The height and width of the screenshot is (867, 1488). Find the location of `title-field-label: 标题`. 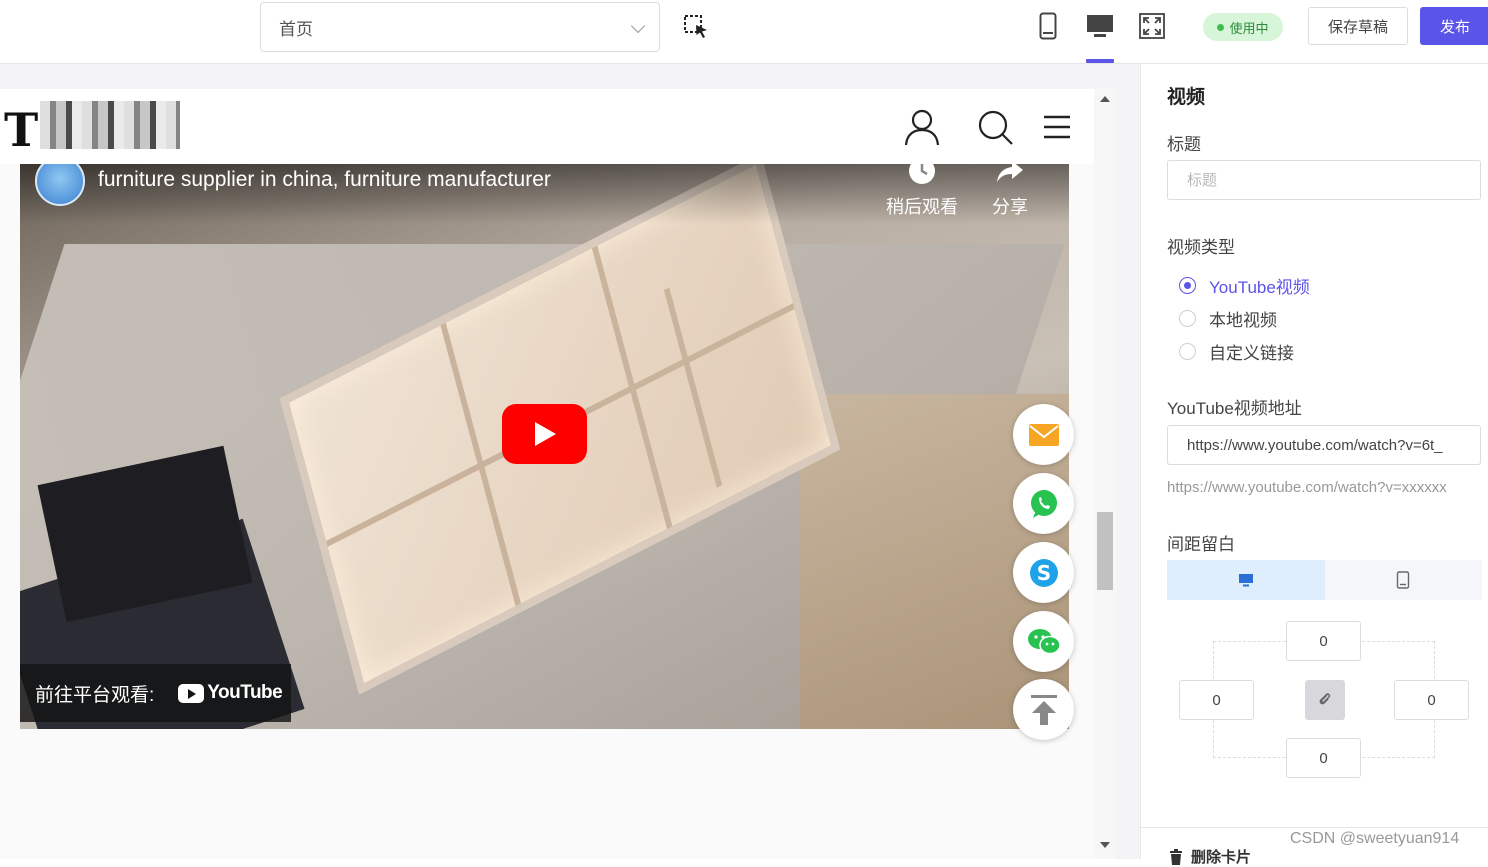

title-field-label: 标题 is located at coordinates (1184, 144).